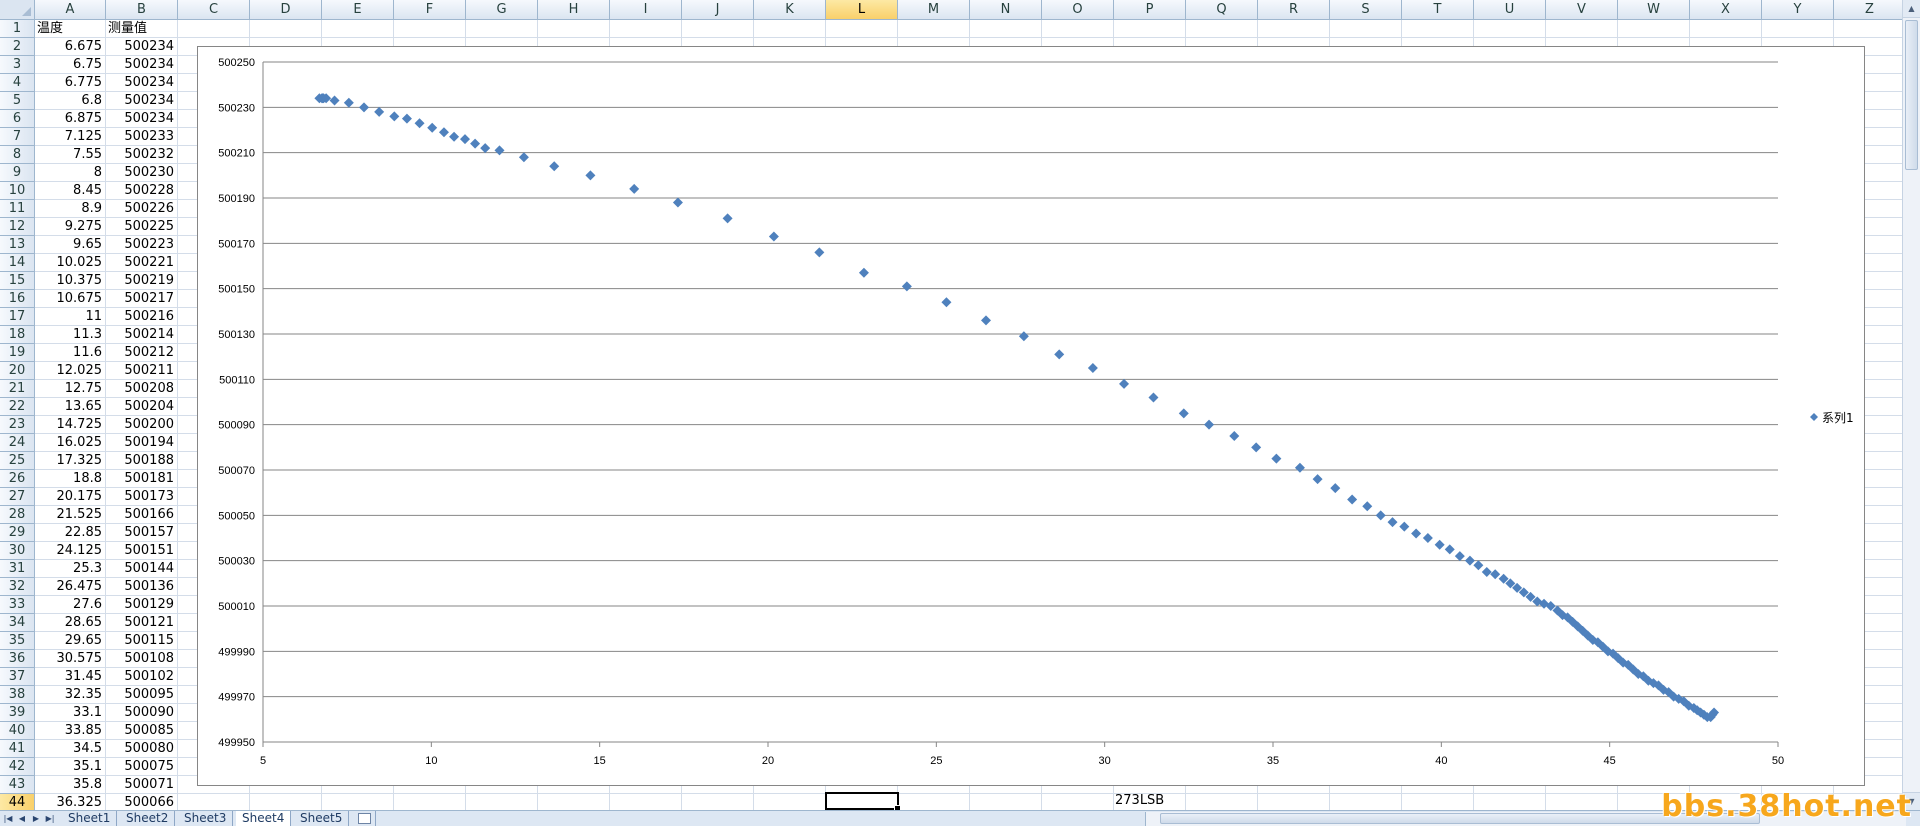 This screenshot has height=826, width=1920. I want to click on sheet-tab-sheet2: Sheet2, so click(148, 818).